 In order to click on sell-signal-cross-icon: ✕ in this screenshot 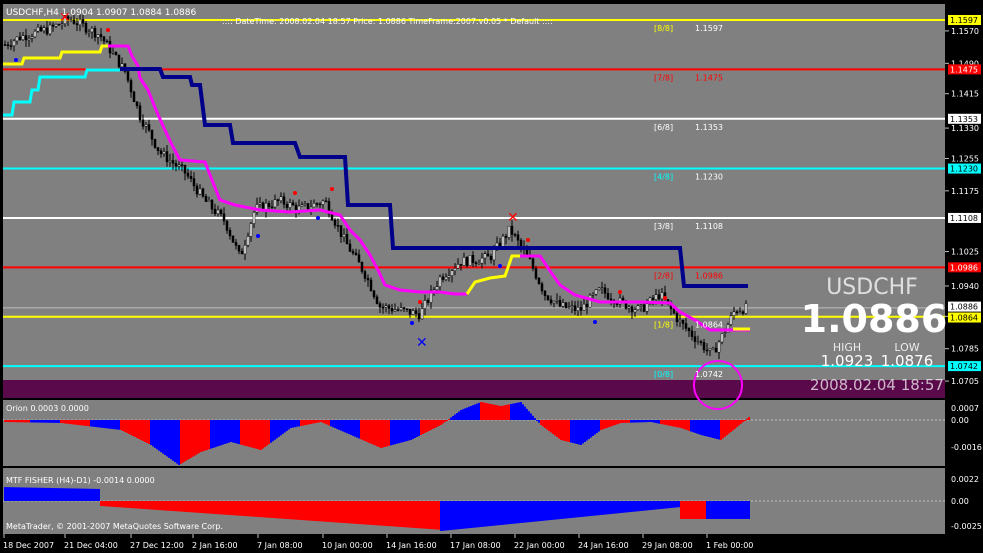, I will do `click(513, 218)`.